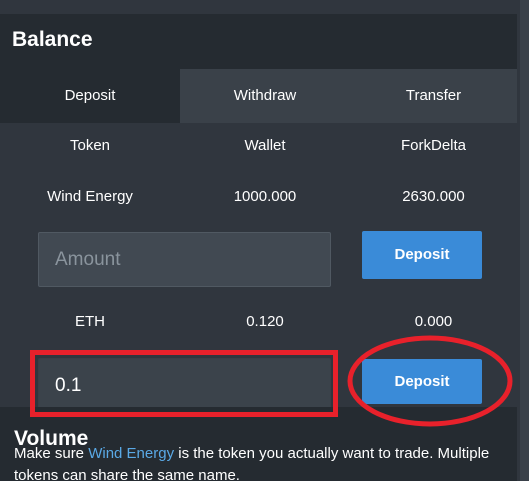 The image size is (529, 481). Describe the element at coordinates (265, 196) in the screenshot. I see `token-wallet-balance: 1000.000` at that location.